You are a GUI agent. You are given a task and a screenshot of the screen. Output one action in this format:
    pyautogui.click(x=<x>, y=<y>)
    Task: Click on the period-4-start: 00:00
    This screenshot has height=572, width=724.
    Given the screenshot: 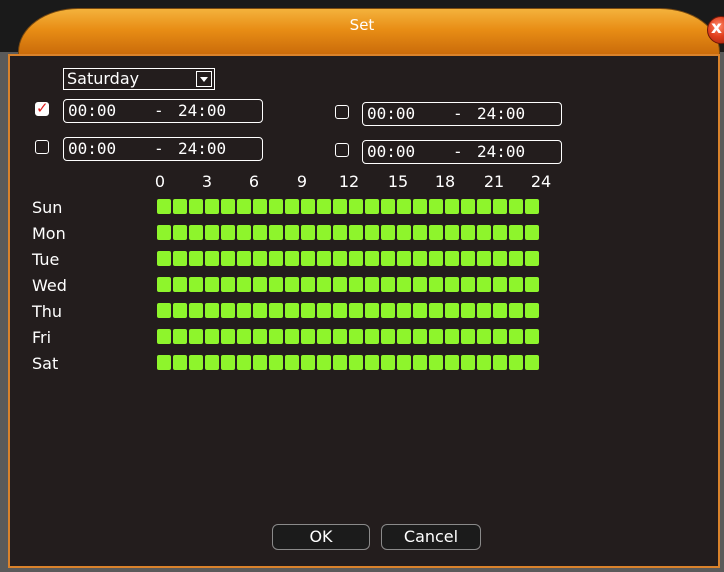 What is the action you would take?
    pyautogui.click(x=391, y=152)
    